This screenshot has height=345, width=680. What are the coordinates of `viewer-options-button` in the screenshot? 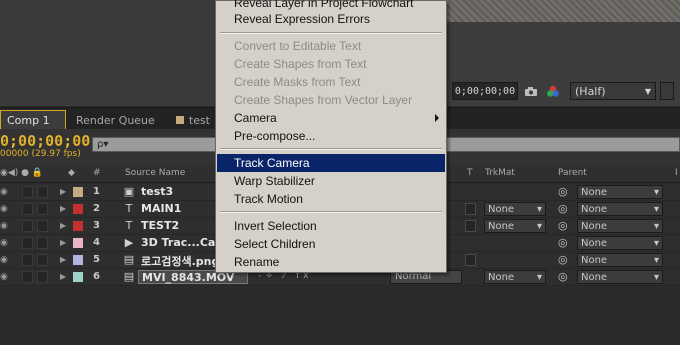 It's located at (667, 91).